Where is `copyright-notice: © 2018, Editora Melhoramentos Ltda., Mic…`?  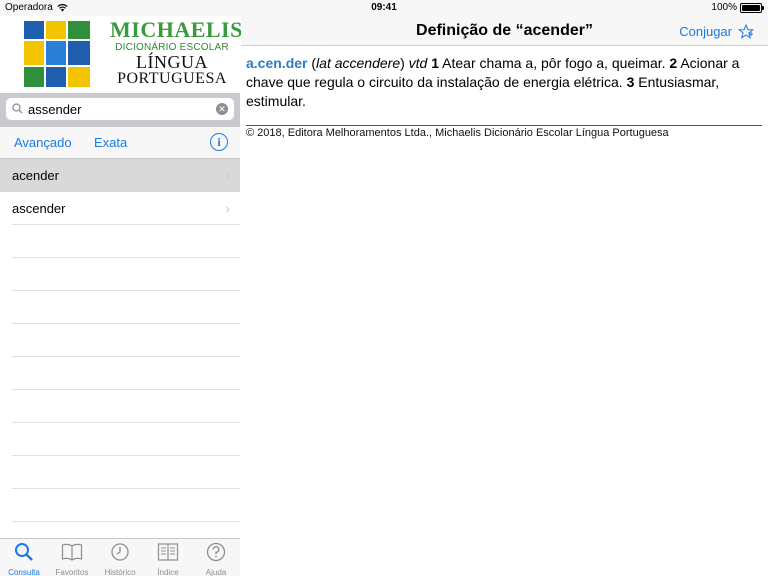
copyright-notice: © 2018, Editora Melhoramentos Ltda., Mic… is located at coordinates (457, 133).